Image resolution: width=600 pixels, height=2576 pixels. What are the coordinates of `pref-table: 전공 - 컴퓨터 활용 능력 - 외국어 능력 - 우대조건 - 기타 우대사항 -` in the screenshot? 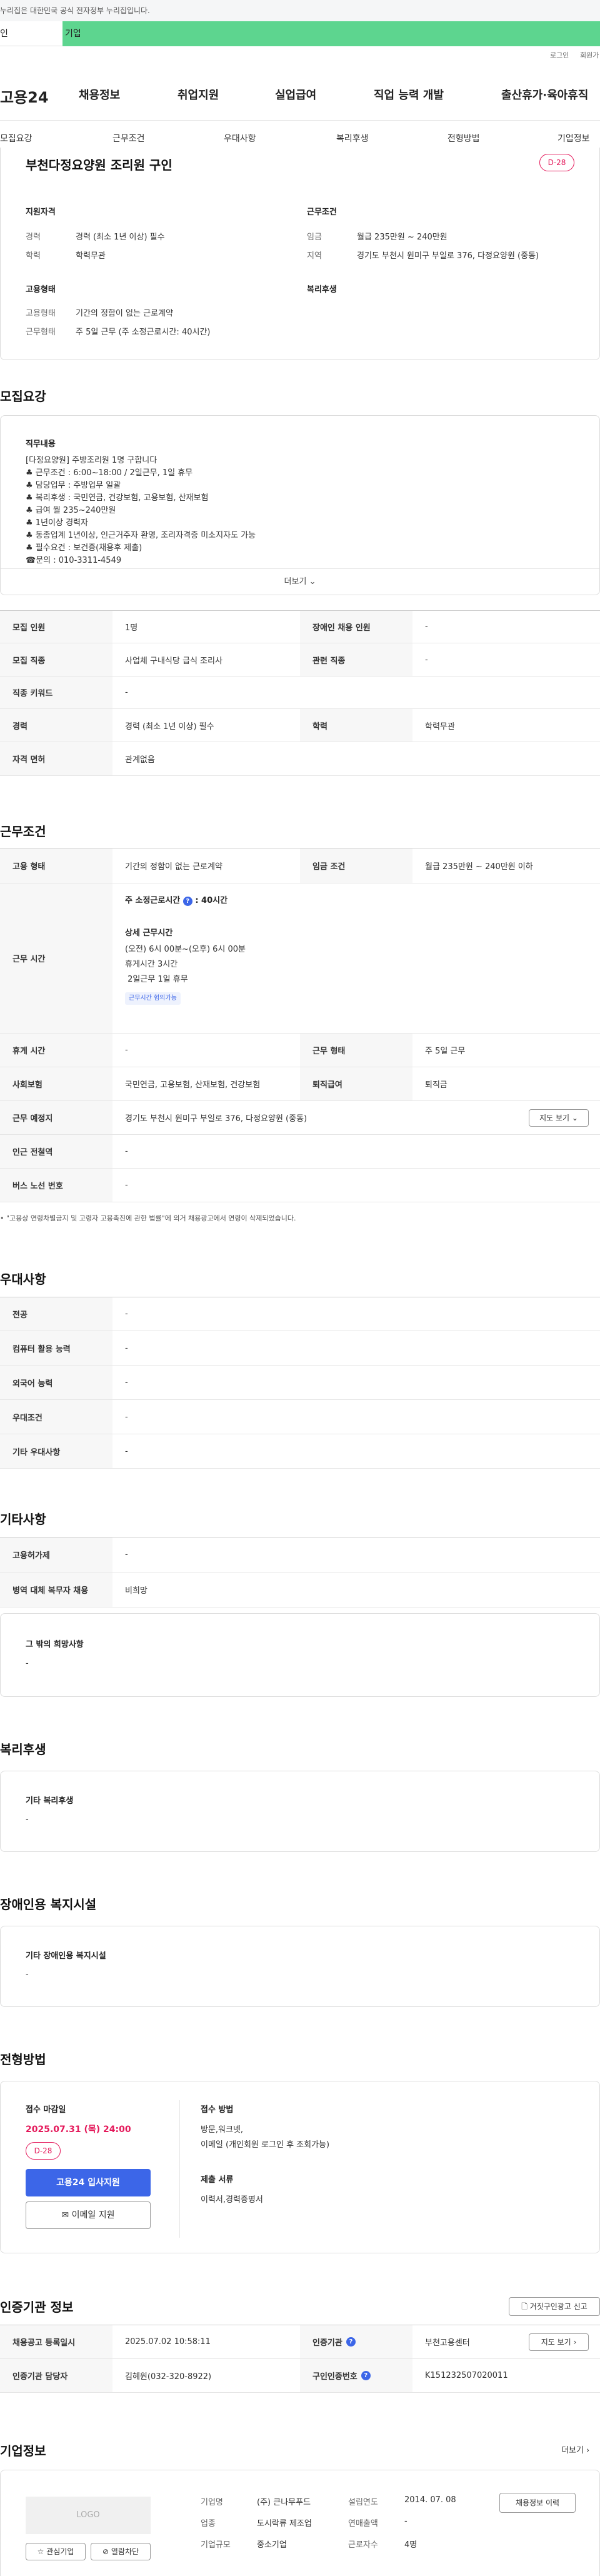 It's located at (300, 1383).